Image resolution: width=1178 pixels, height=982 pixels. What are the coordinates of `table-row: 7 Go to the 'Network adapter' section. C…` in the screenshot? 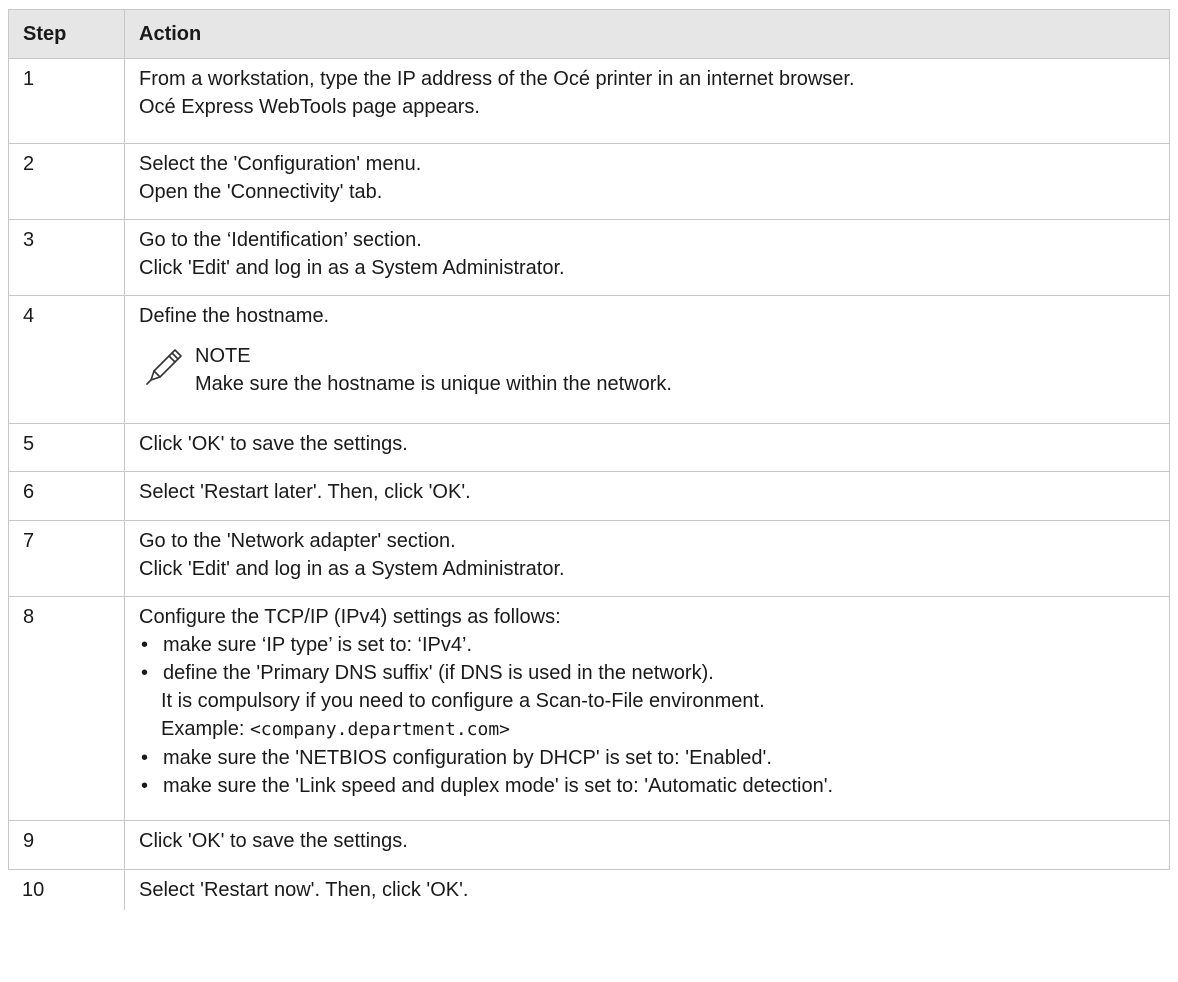 It's located at (589, 559).